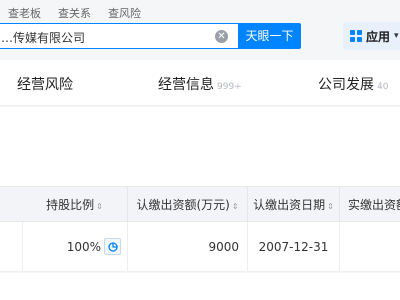  I want to click on header-amount: 认缴出资额(万元) ⇕, so click(187, 205).